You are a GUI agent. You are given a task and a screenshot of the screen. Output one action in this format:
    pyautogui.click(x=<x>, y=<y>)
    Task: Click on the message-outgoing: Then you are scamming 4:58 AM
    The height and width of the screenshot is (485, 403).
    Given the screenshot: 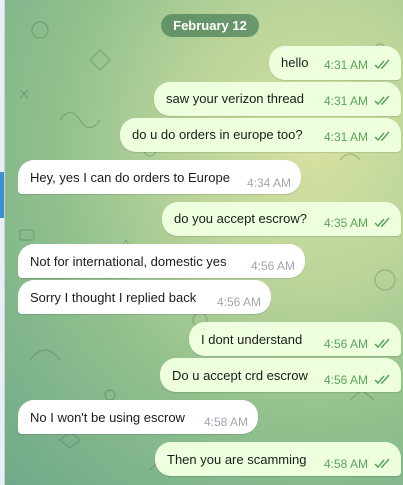 What is the action you would take?
    pyautogui.click(x=278, y=459)
    